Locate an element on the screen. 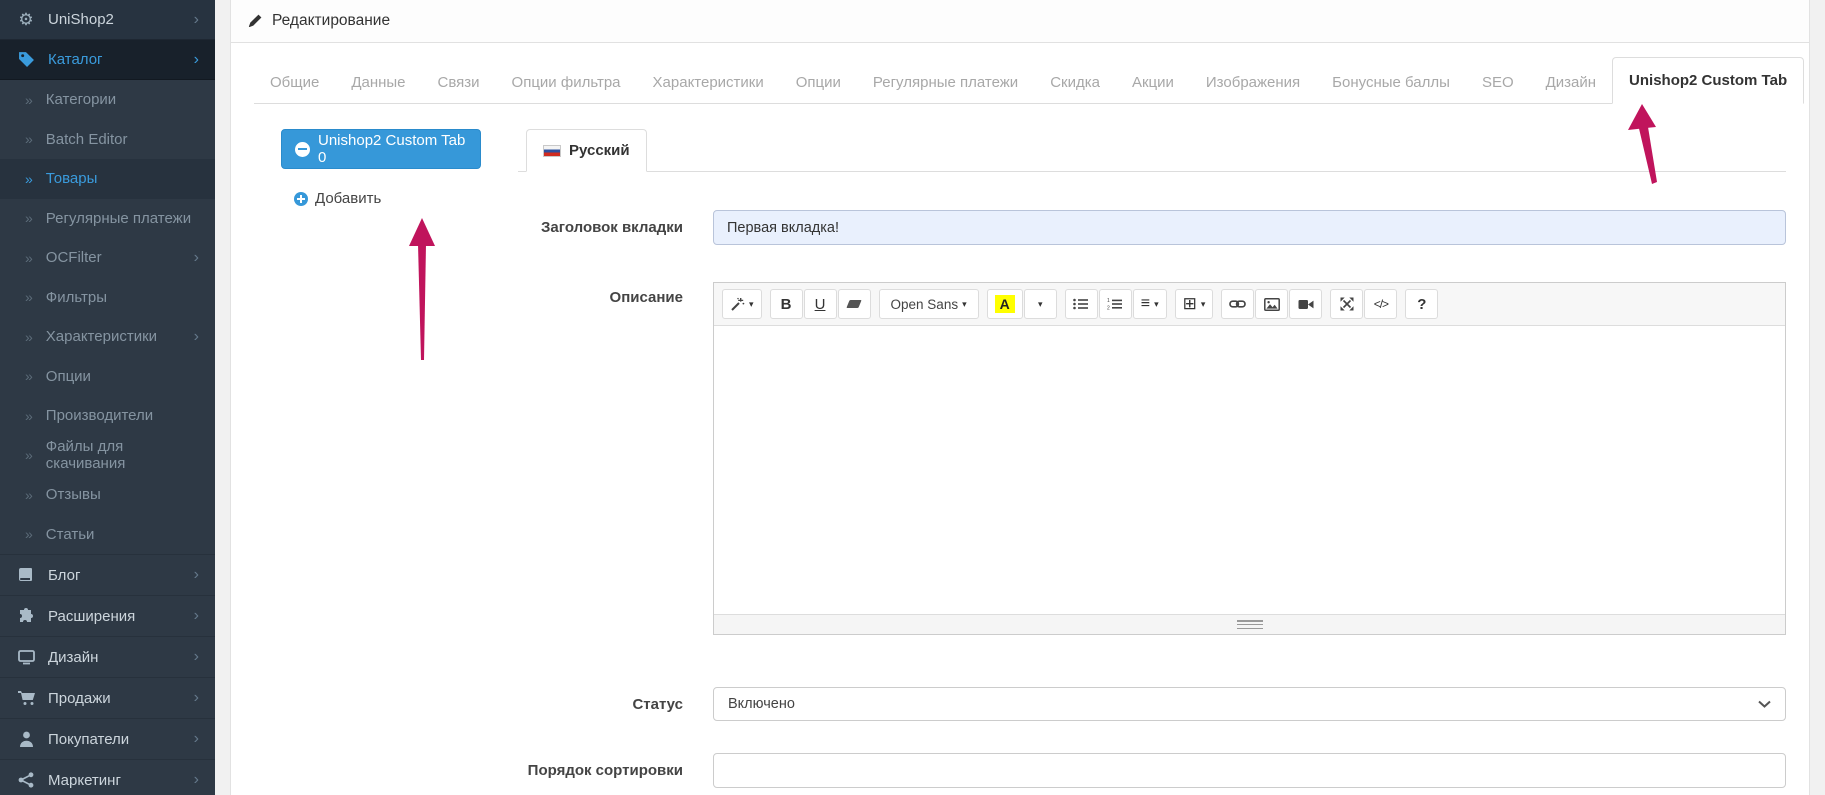 The width and height of the screenshot is (1825, 795). tab-unishop2-custom: Unishop2 Custom Tab is located at coordinates (1708, 80).